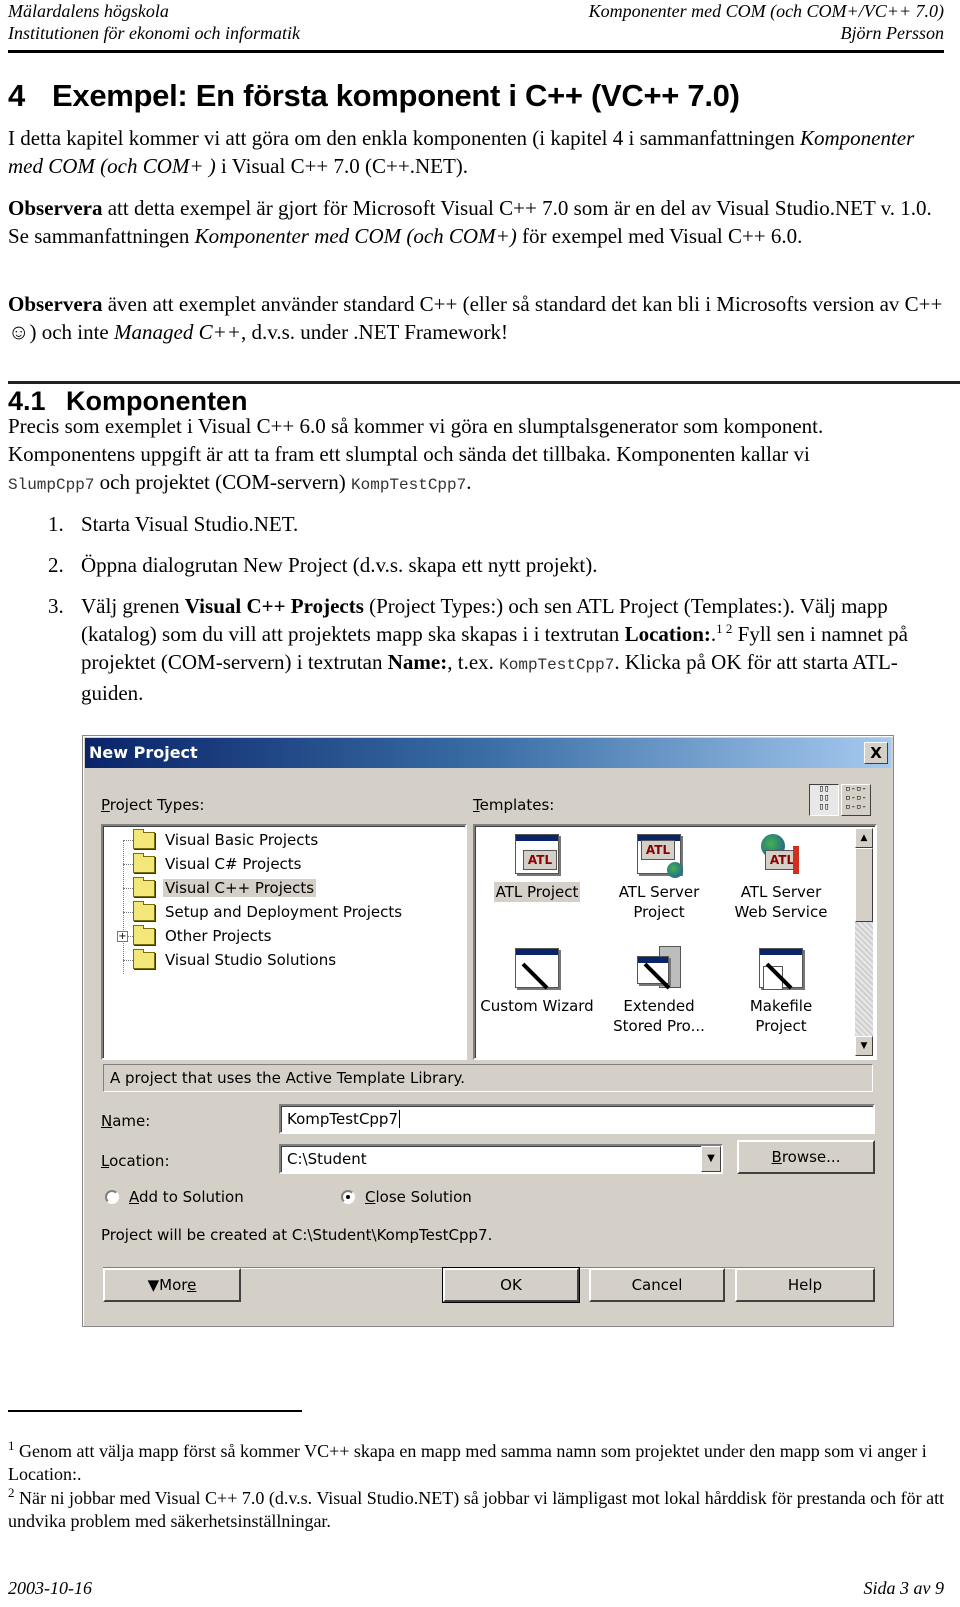  What do you see at coordinates (154, 33) in the screenshot?
I see `department-name: Institutionen för ekonomi och informatik` at bounding box center [154, 33].